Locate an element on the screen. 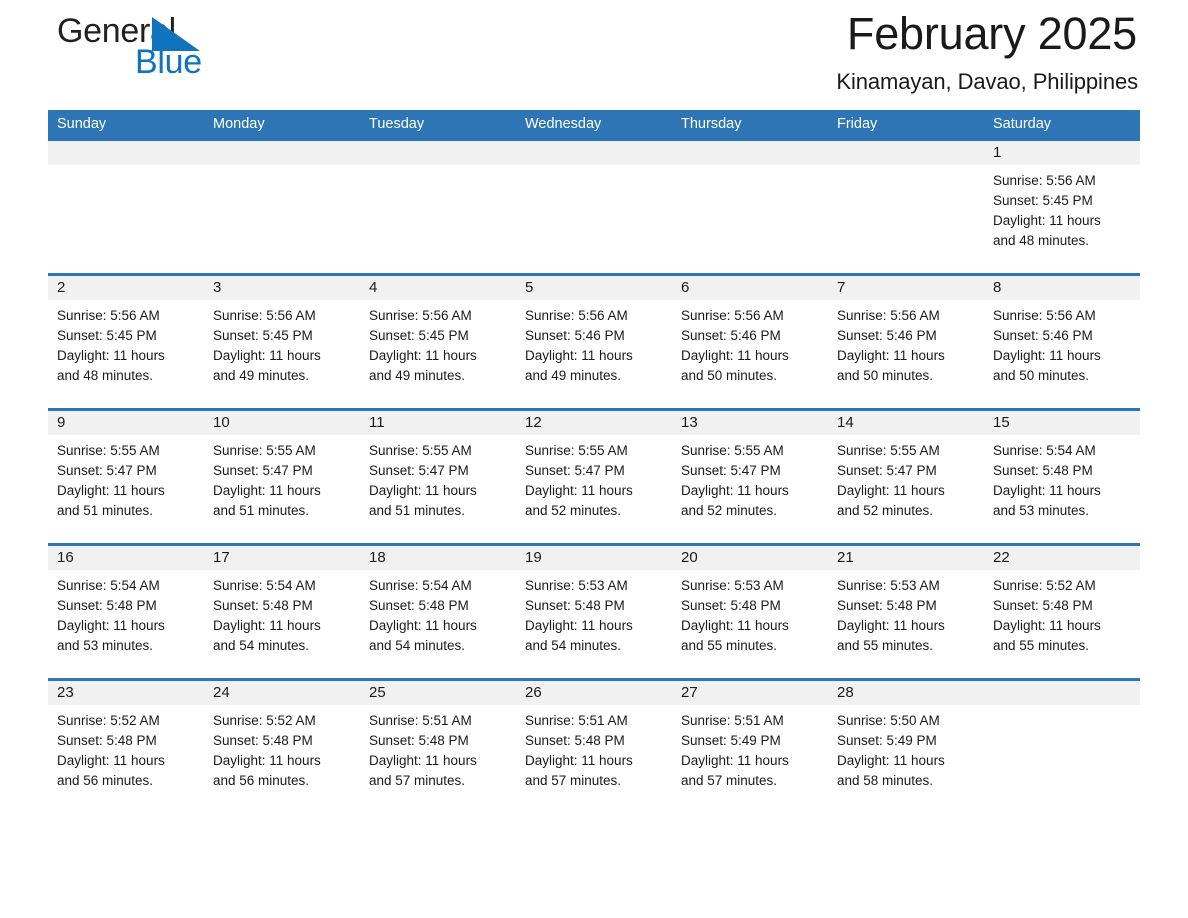 Image resolution: width=1188 pixels, height=918 pixels. weekday-wednesday: Wednesday is located at coordinates (563, 124).